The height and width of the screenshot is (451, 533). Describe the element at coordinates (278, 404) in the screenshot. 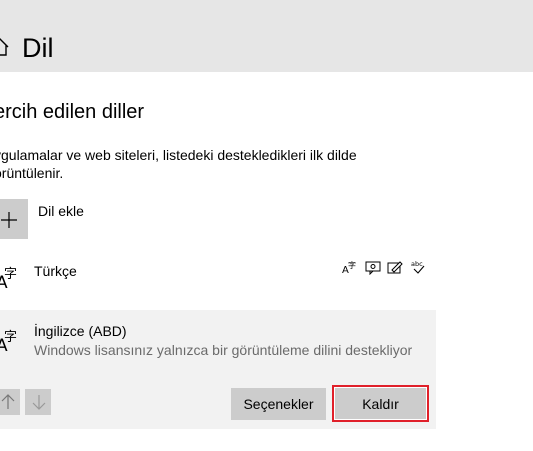

I see `options-button: Seçenekler` at that location.